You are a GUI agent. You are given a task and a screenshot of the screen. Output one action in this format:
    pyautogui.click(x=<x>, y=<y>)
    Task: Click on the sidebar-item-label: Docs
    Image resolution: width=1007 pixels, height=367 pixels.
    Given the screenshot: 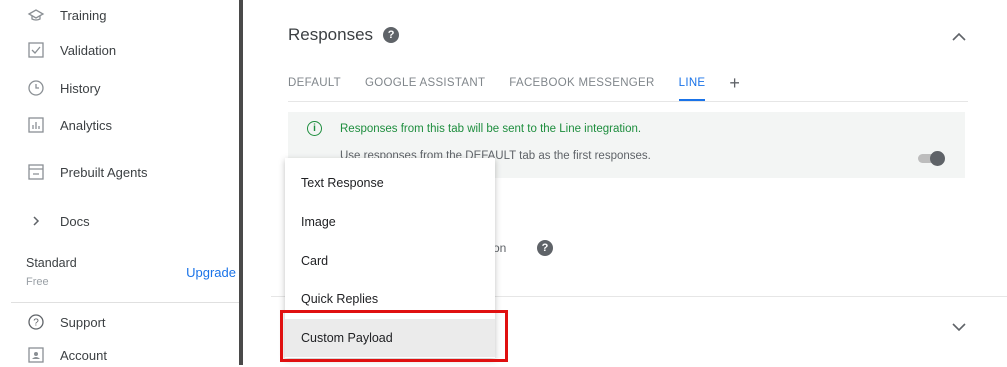 What is the action you would take?
    pyautogui.click(x=75, y=221)
    